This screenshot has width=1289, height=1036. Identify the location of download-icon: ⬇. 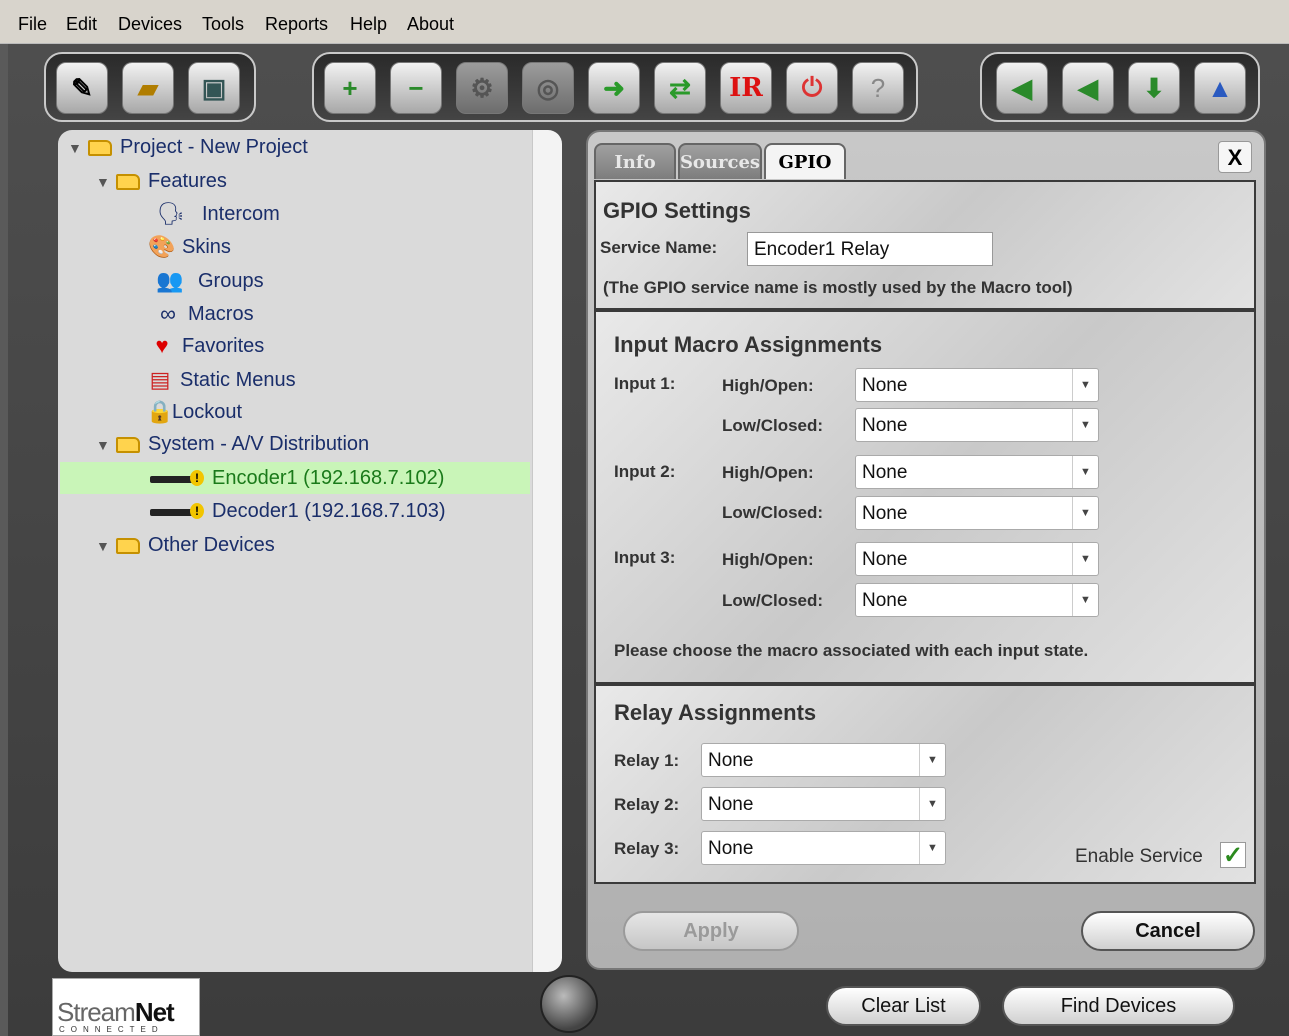
(1154, 88).